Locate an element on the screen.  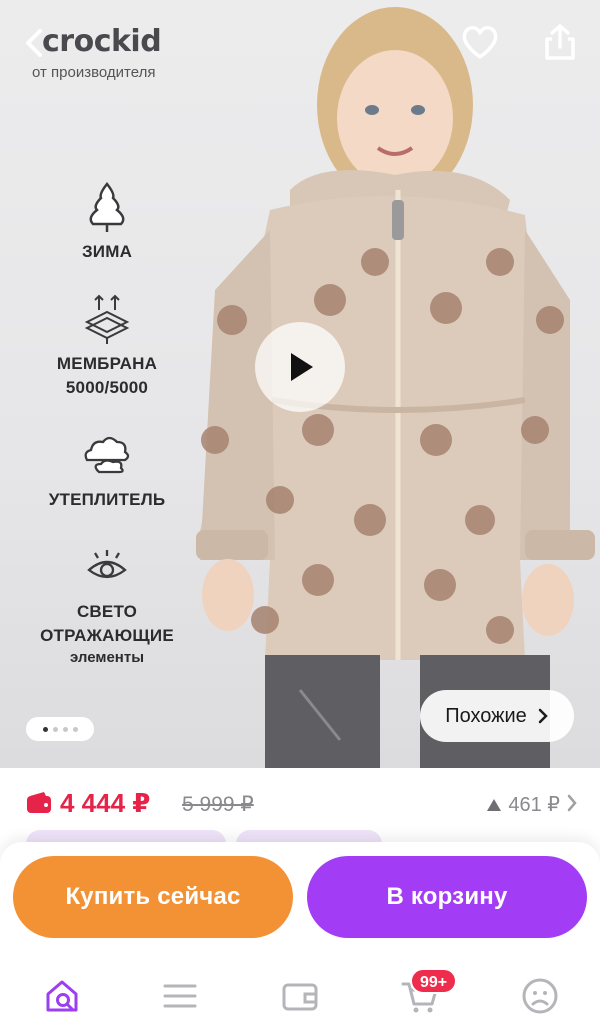
gallery-pagination is located at coordinates (60, 729).